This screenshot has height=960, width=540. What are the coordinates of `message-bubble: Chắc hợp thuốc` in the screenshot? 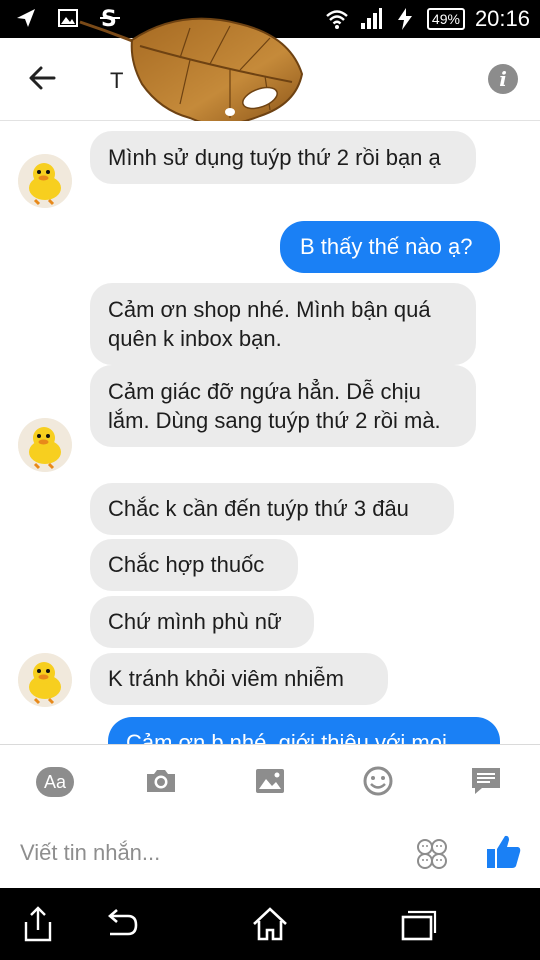 It's located at (194, 565).